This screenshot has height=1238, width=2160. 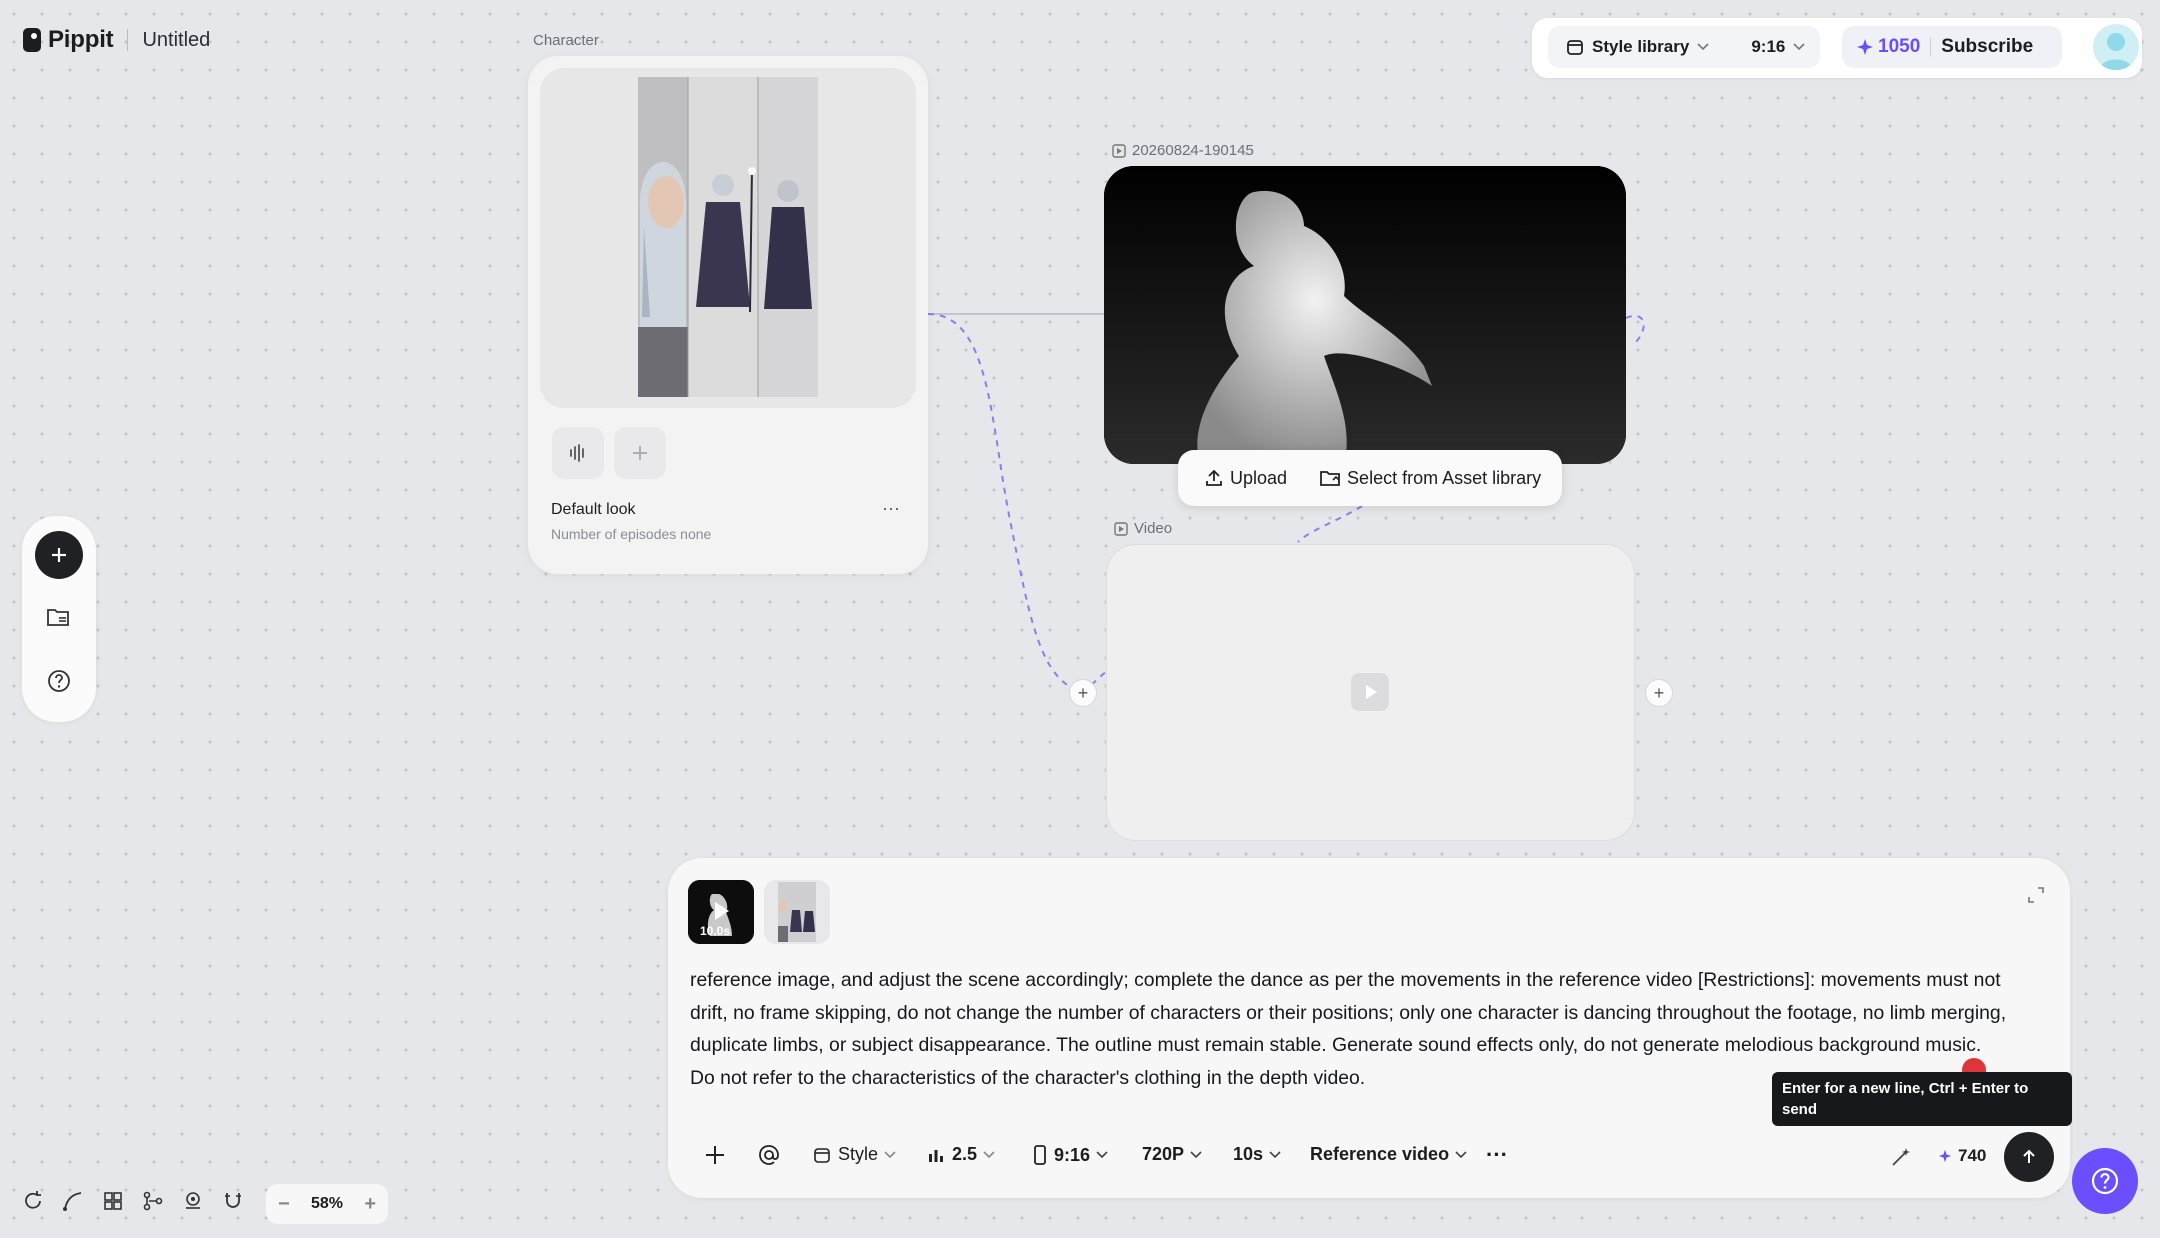 I want to click on depth-node-title: 20260824-190145, so click(x=1193, y=150).